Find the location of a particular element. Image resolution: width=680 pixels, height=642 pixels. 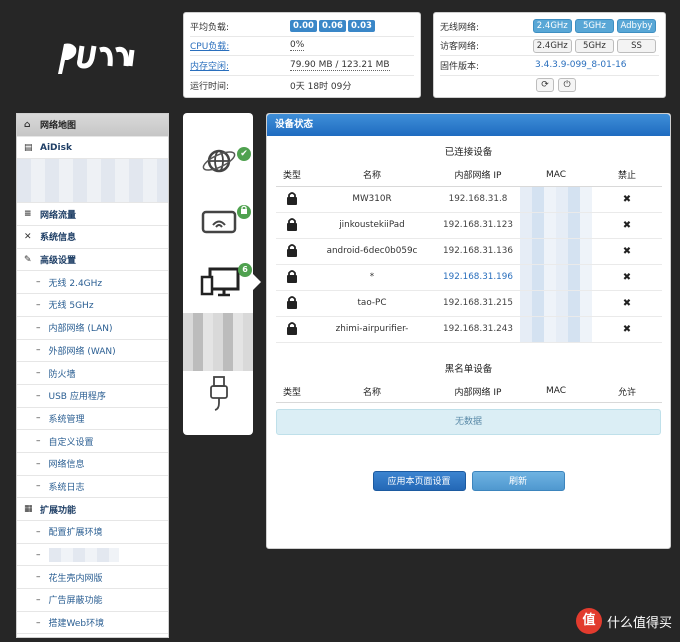

router-icon is located at coordinates (219, 222).